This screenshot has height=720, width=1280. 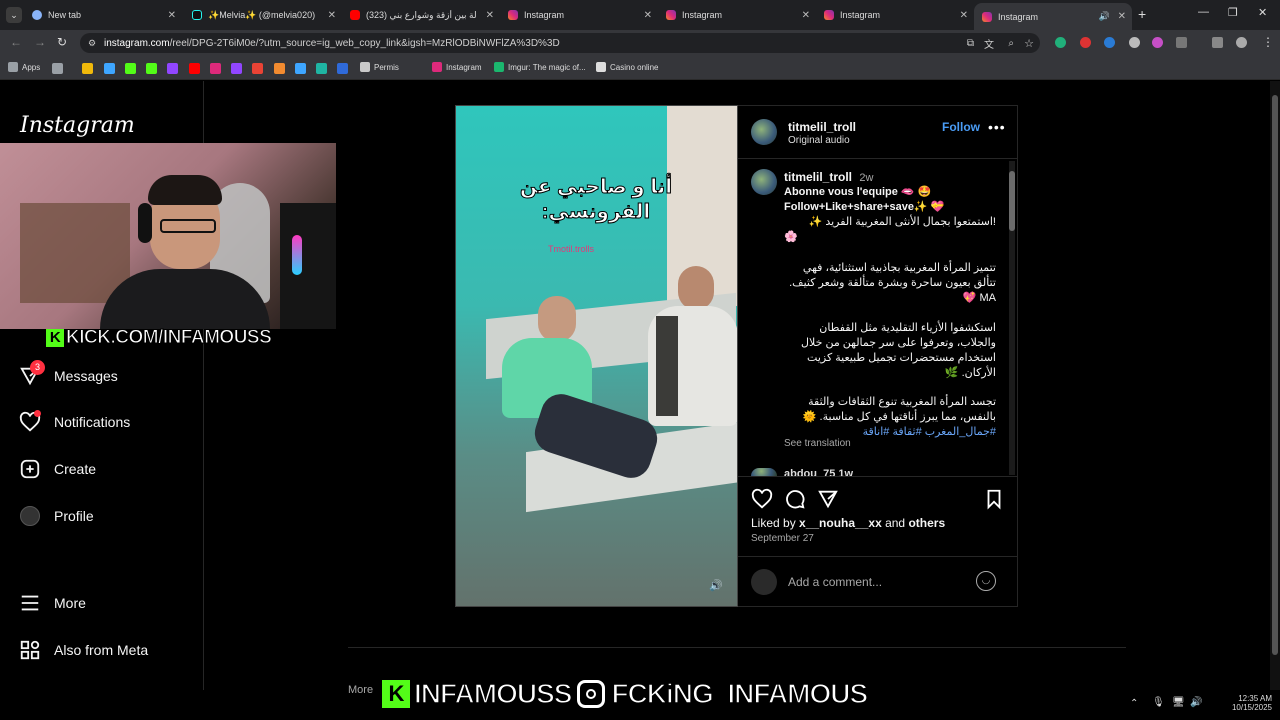 I want to click on scrollbar-thumb, so click(x=1012, y=201).